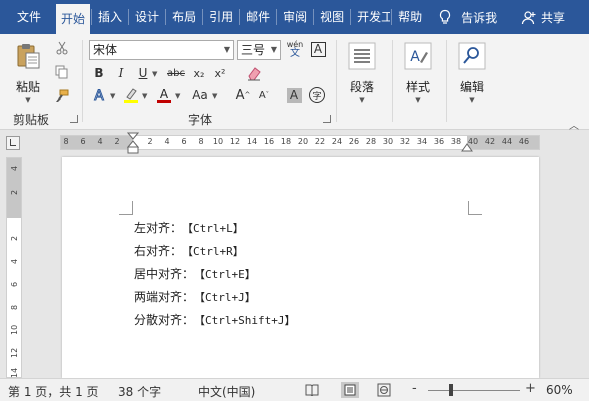  What do you see at coordinates (13, 143) in the screenshot?
I see `tab-stop-selector` at bounding box center [13, 143].